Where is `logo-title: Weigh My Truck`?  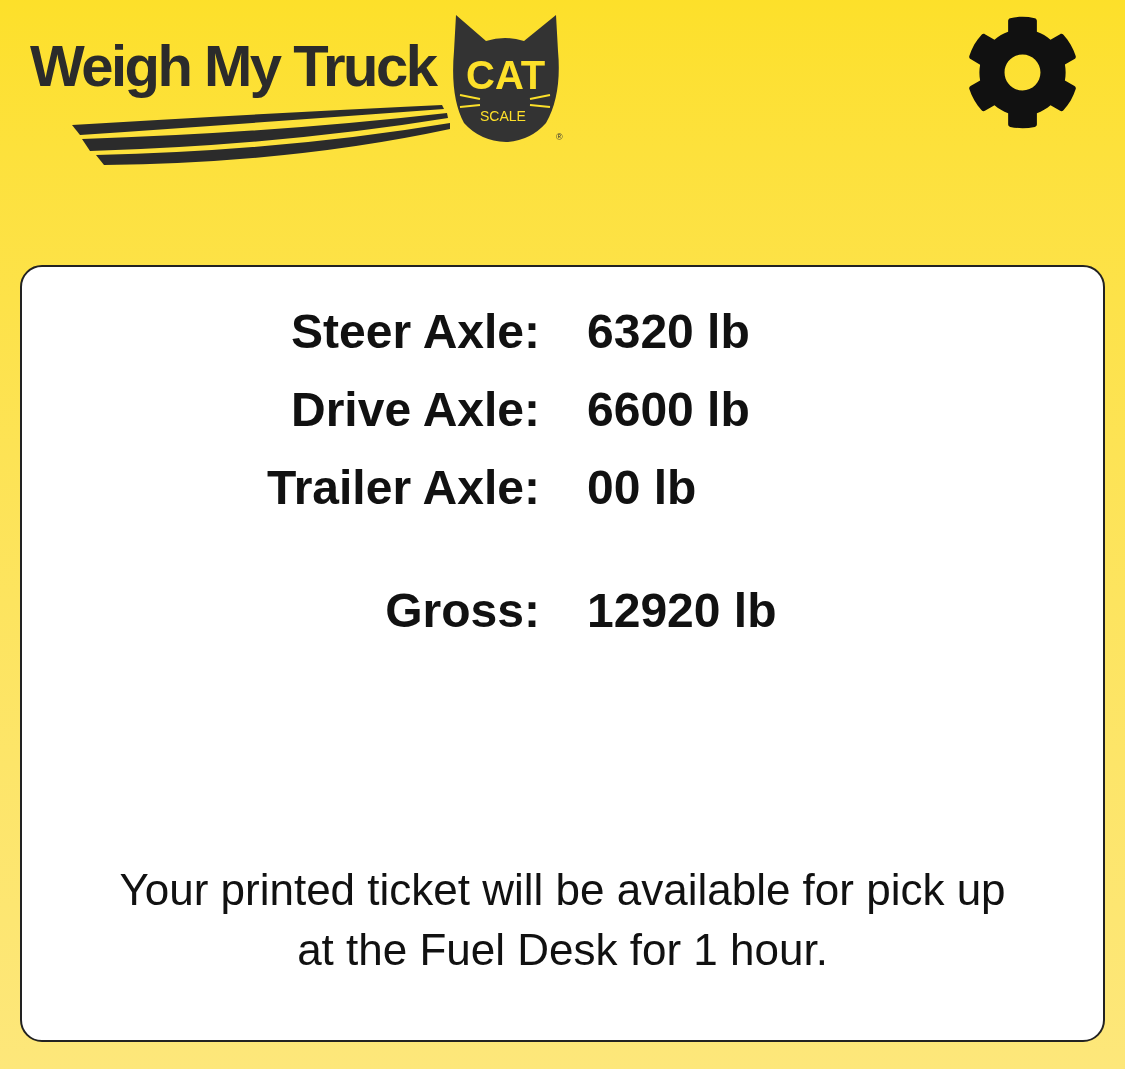 logo-title: Weigh My Truck is located at coordinates (234, 66).